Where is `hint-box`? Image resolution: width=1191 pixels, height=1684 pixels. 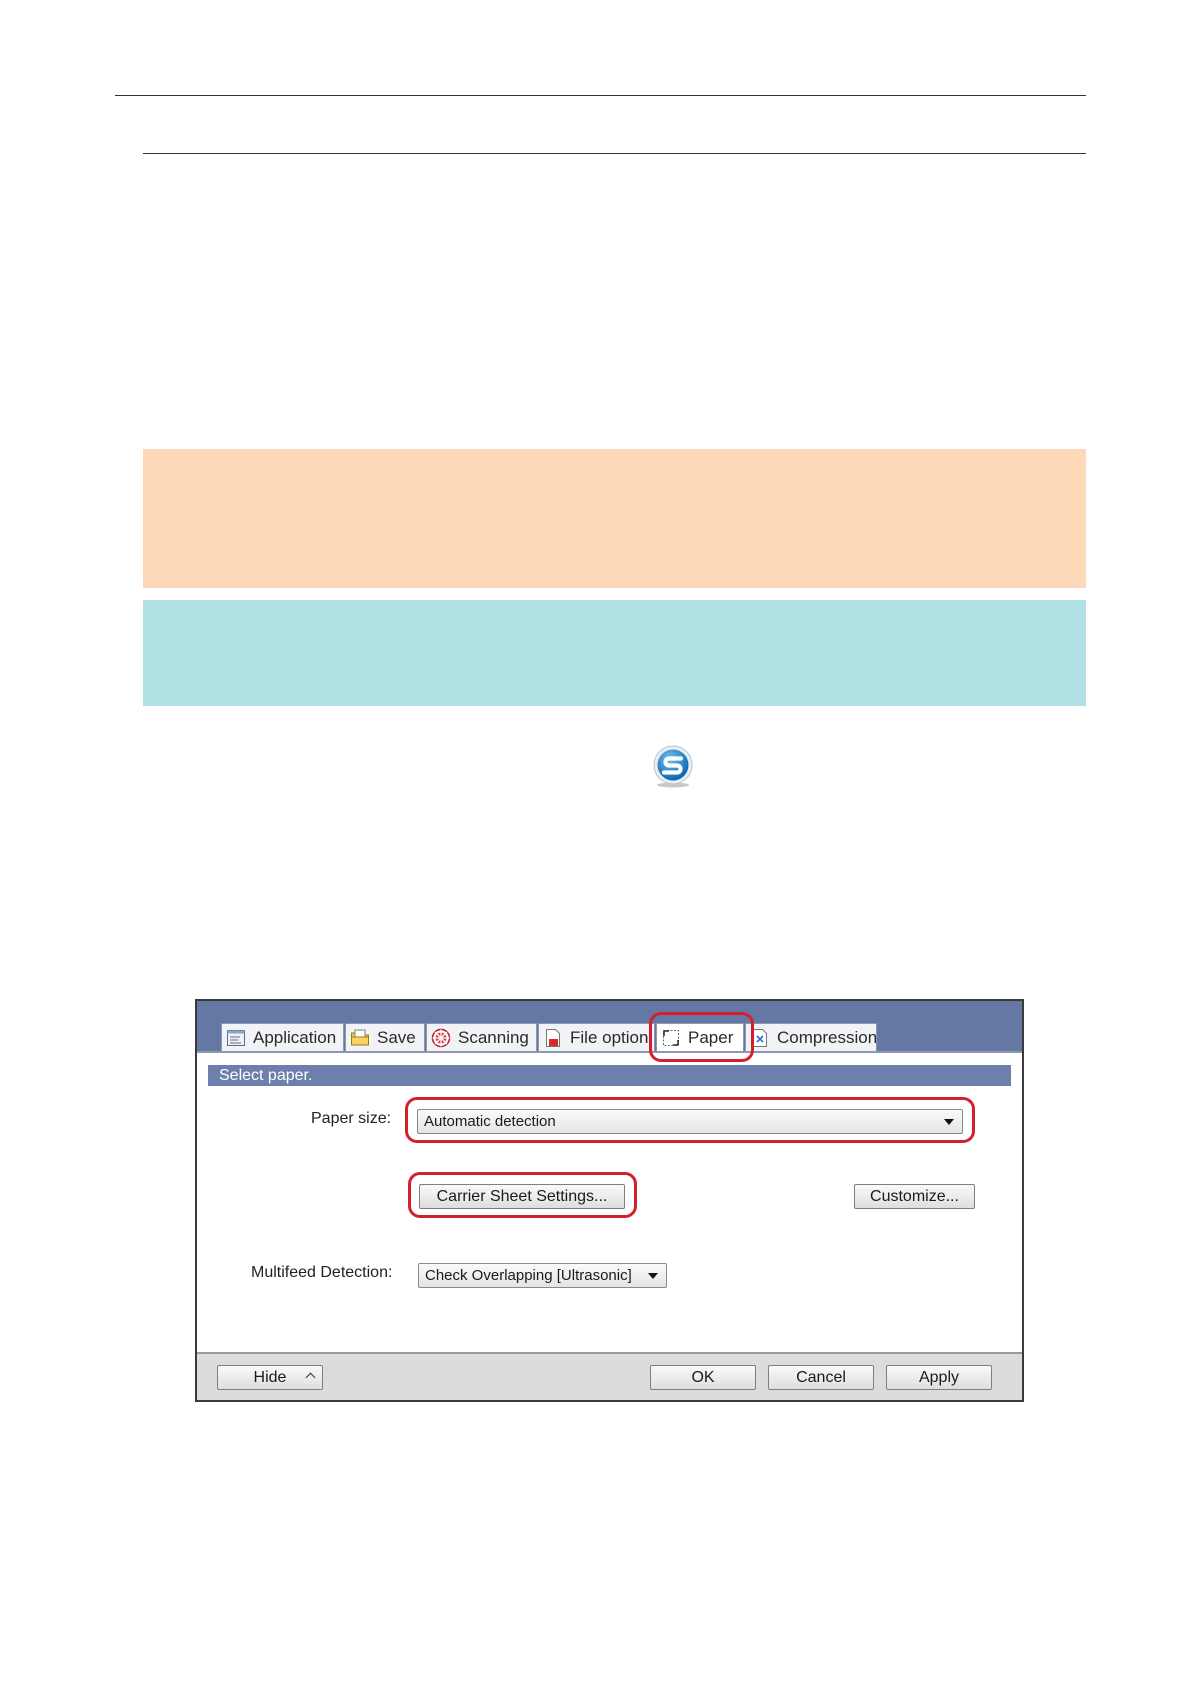
hint-box is located at coordinates (614, 653).